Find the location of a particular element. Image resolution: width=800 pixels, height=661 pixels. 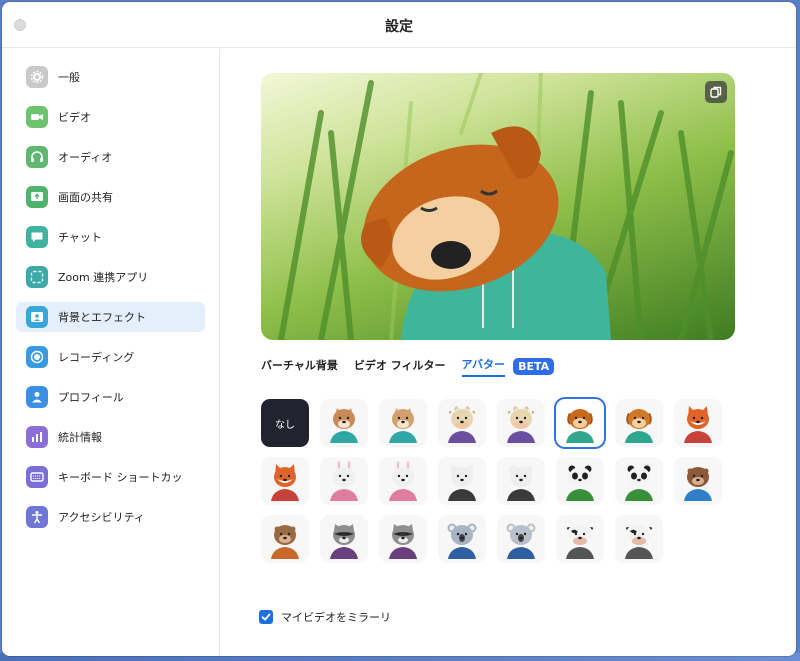

record-icon is located at coordinates (37, 357).